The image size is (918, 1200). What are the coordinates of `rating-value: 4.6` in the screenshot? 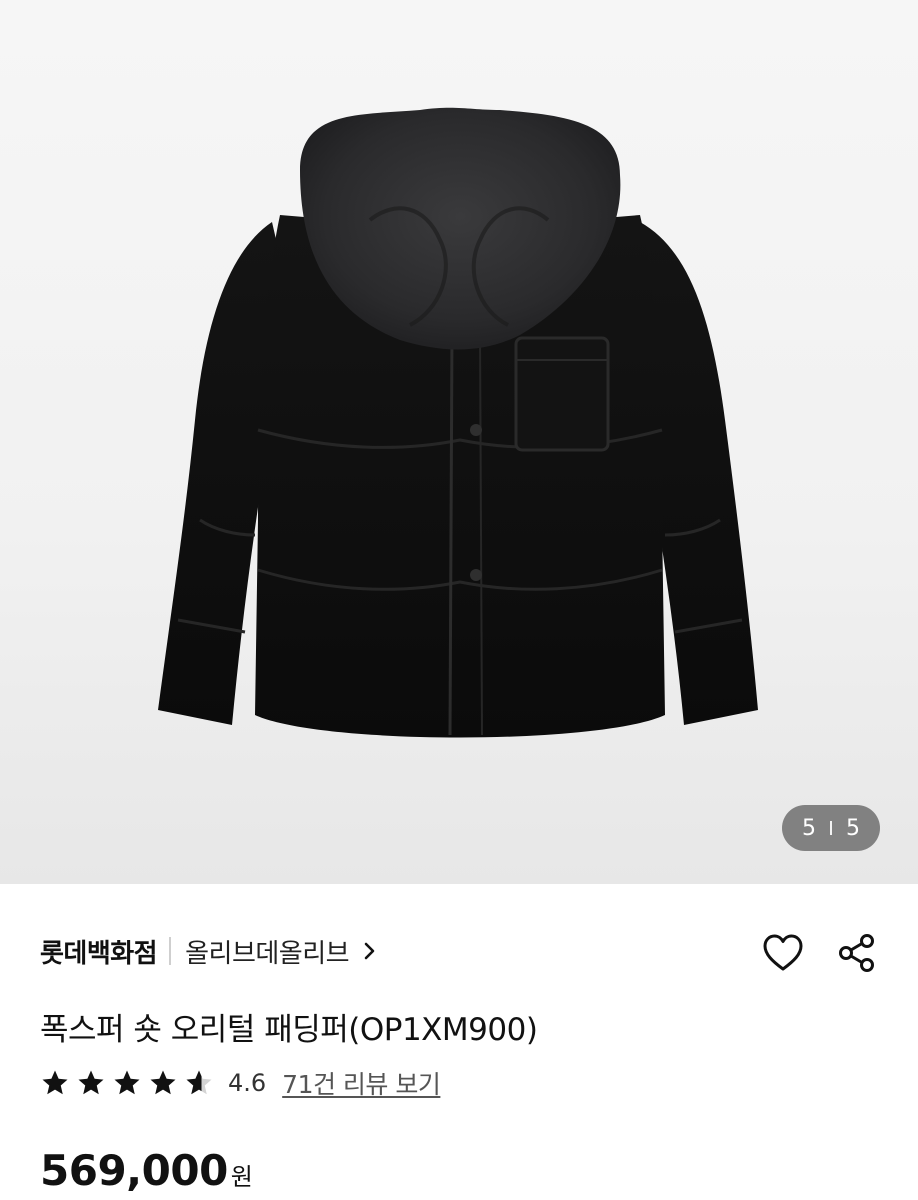 It's located at (247, 1083).